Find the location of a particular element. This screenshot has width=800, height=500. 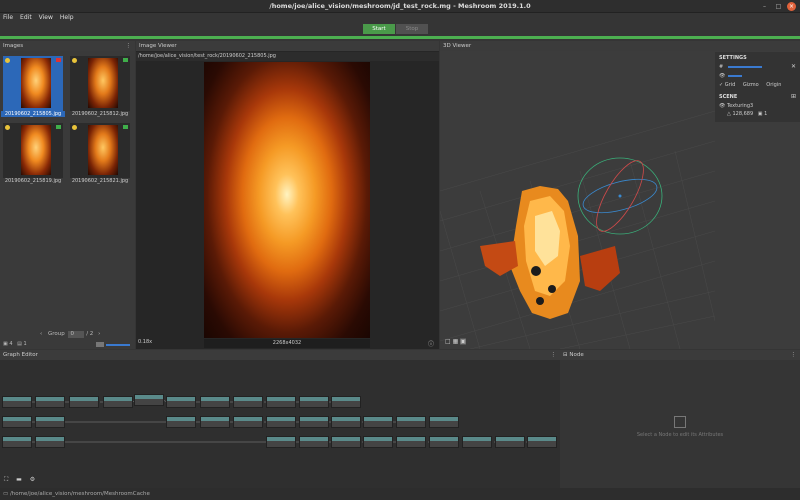

thumbnail-label: 20190602_215819.jpg is located at coordinates (33, 181).